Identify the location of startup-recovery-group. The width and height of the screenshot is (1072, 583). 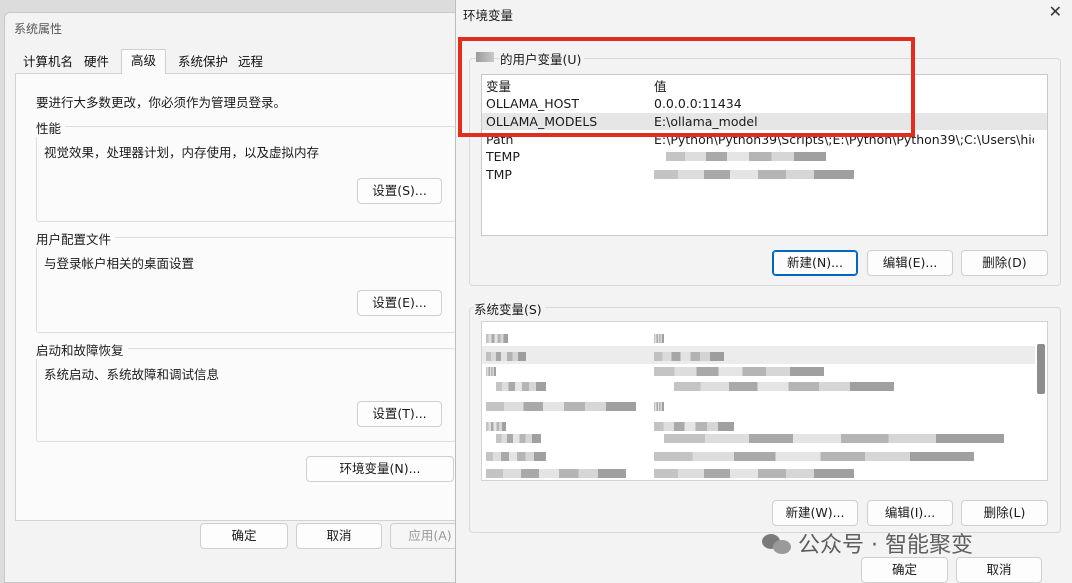
(246, 395).